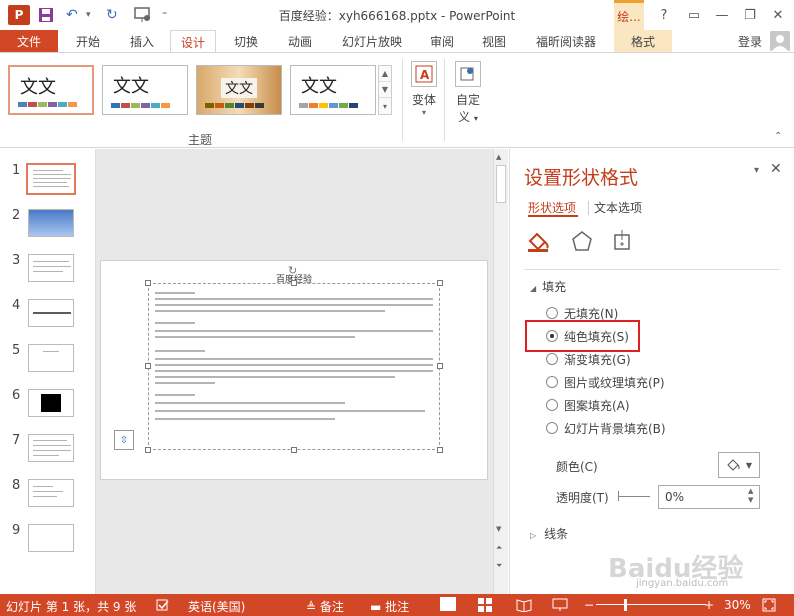 This screenshot has width=794, height=616. I want to click on restore-button: ❐, so click(750, 15).